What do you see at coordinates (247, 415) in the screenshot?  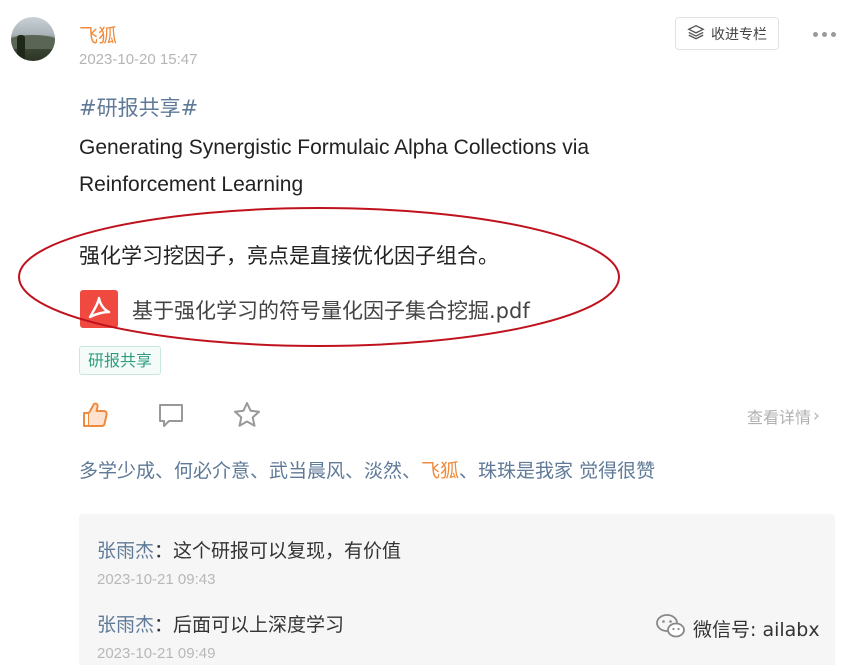 I see `star-icon` at bounding box center [247, 415].